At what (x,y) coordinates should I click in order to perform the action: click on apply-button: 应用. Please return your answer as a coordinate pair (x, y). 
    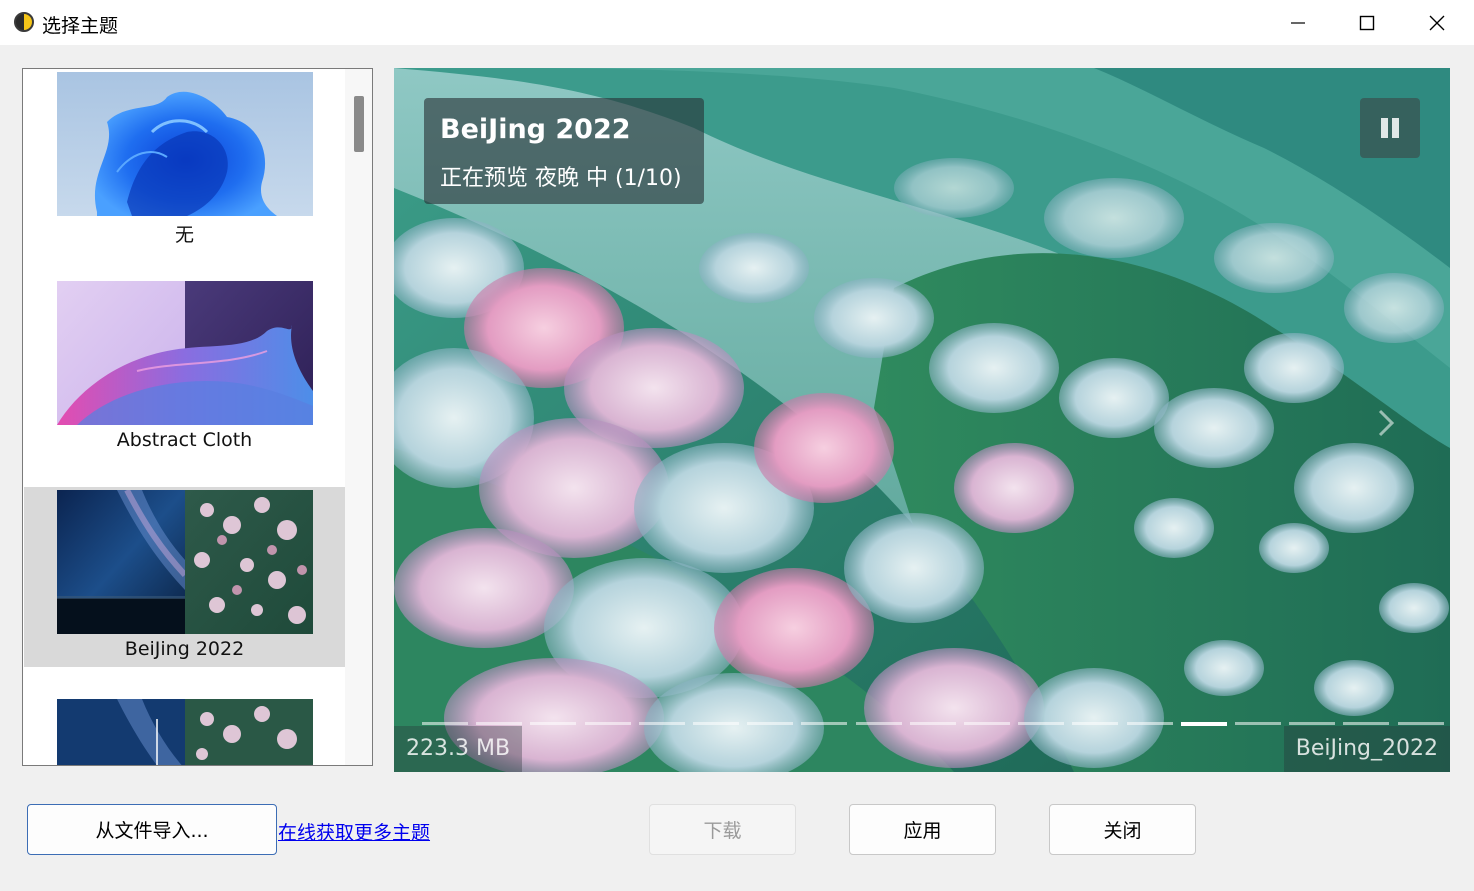
    Looking at the image, I should click on (922, 829).